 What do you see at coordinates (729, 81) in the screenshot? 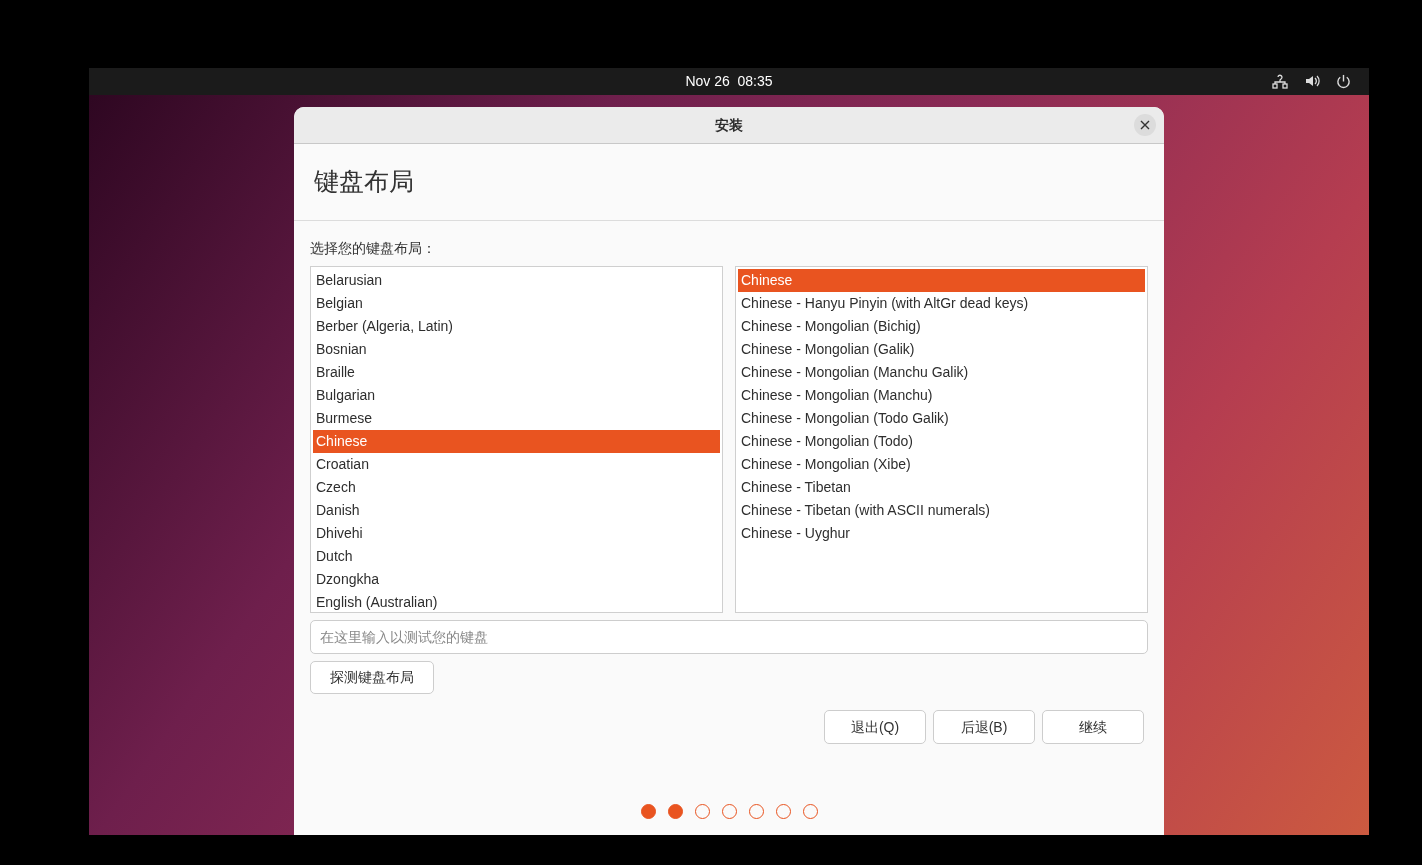
I see `clock: Nov 26 08:35` at bounding box center [729, 81].